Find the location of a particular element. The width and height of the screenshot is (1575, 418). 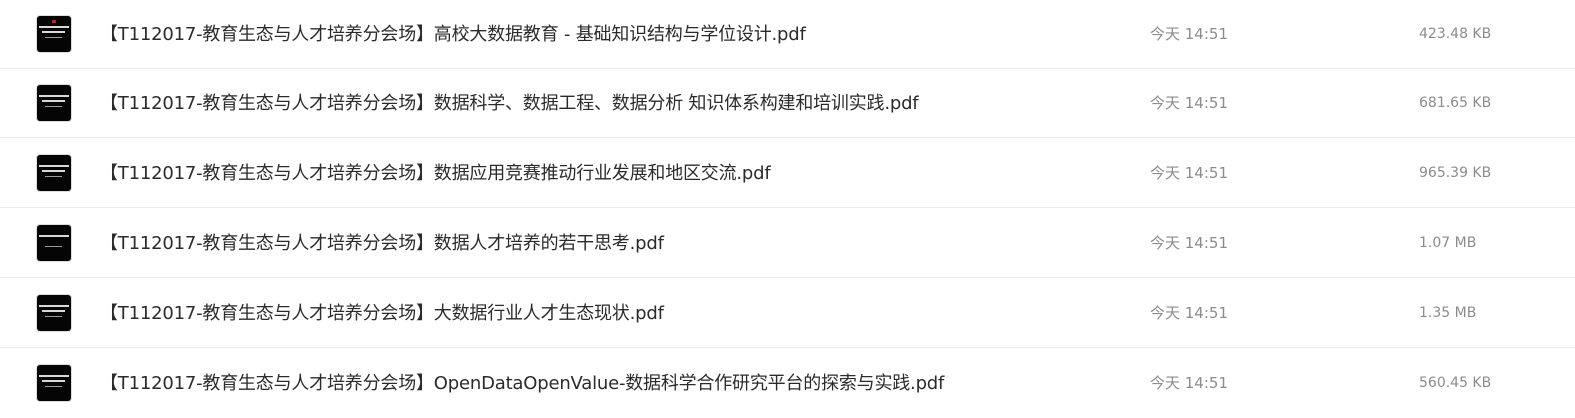

file-size: 423.48 KB is located at coordinates (1455, 34).